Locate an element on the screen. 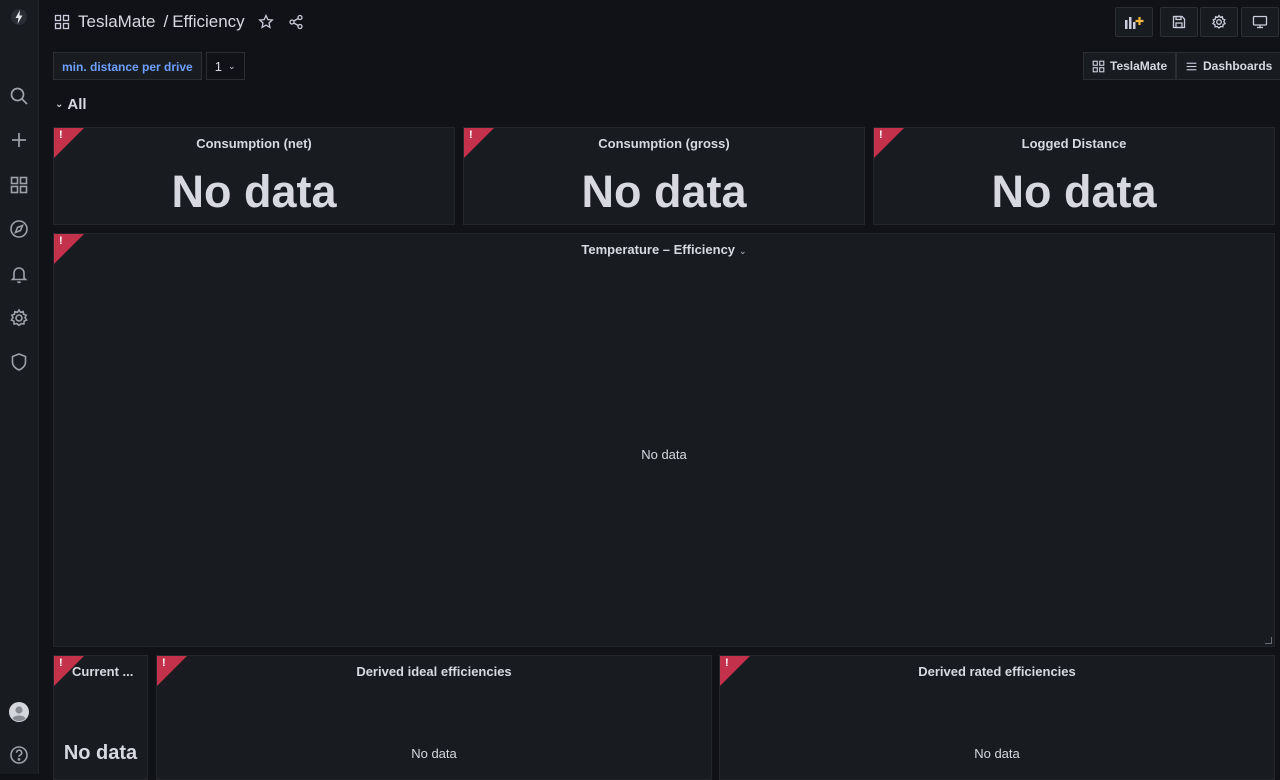  panel-consumption-gross: ! Consumption (gross) No data is located at coordinates (664, 176).